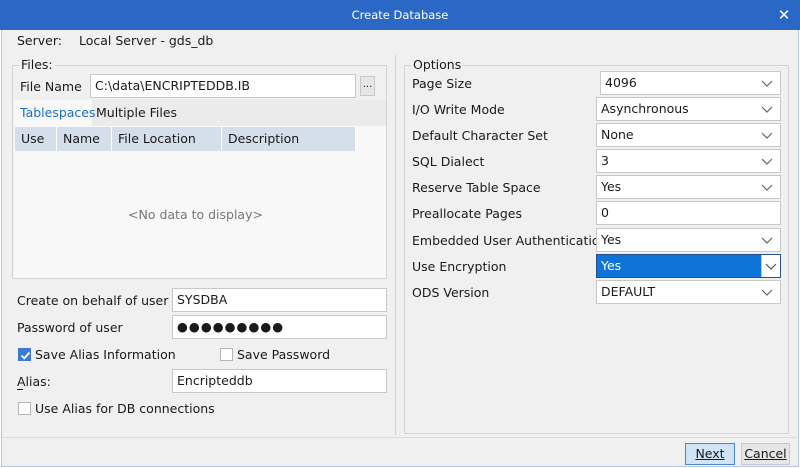 The width and height of the screenshot is (800, 468). I want to click on cancel-button: Cancel, so click(765, 454).